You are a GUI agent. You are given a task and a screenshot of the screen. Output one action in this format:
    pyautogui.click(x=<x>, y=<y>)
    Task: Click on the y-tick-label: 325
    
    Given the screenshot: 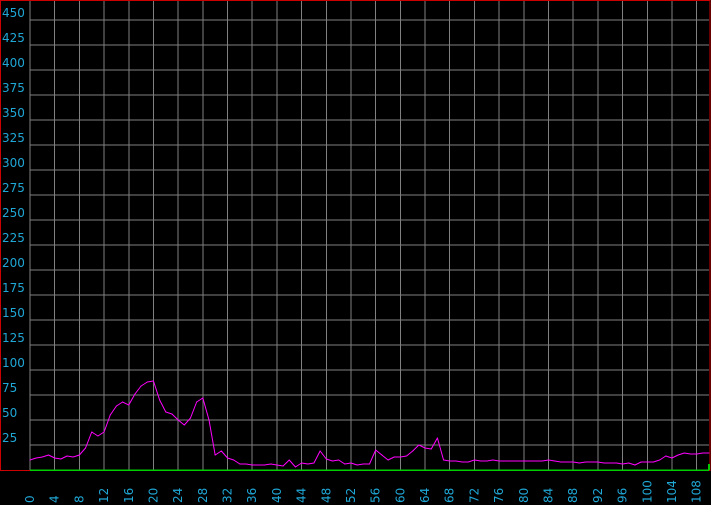 What is the action you would take?
    pyautogui.click(x=13, y=138)
    